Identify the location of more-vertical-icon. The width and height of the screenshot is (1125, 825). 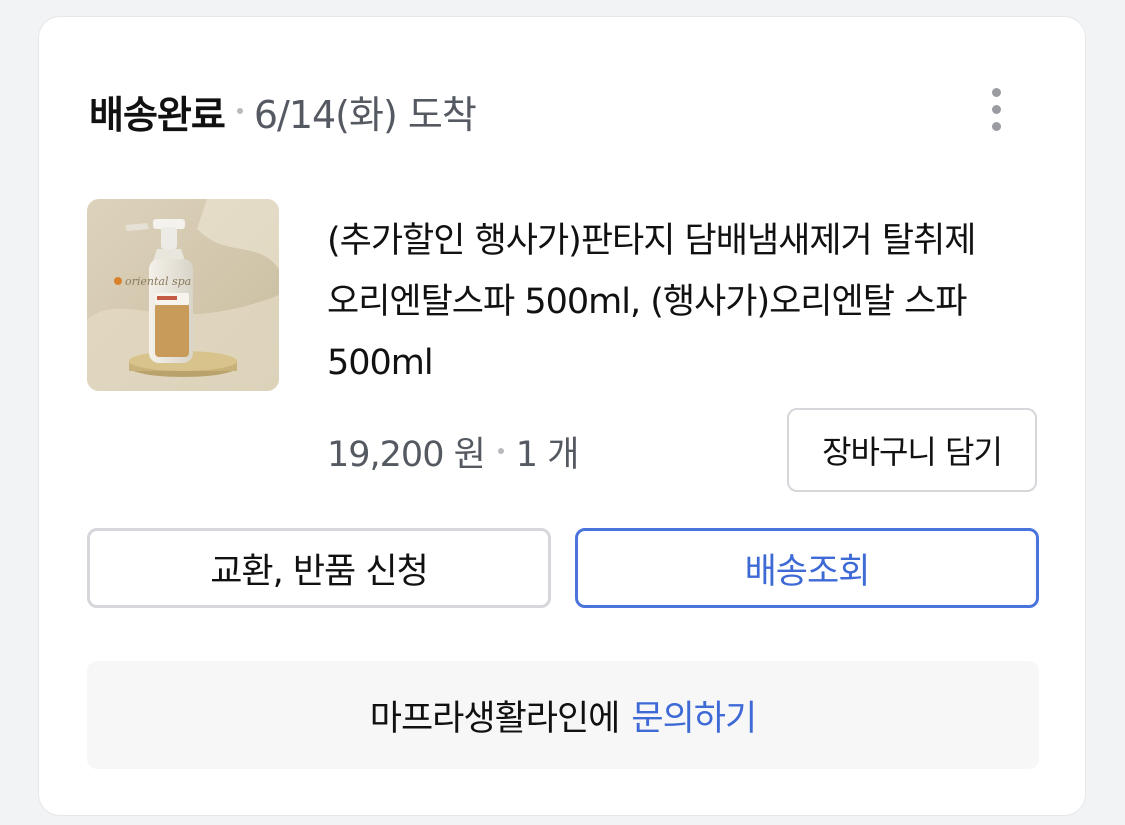
(996, 109).